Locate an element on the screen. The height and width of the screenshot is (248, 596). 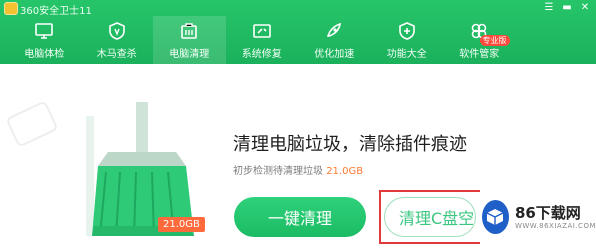
nav-item-trojan-scan: 木马查杀 is located at coordinates (117, 40).